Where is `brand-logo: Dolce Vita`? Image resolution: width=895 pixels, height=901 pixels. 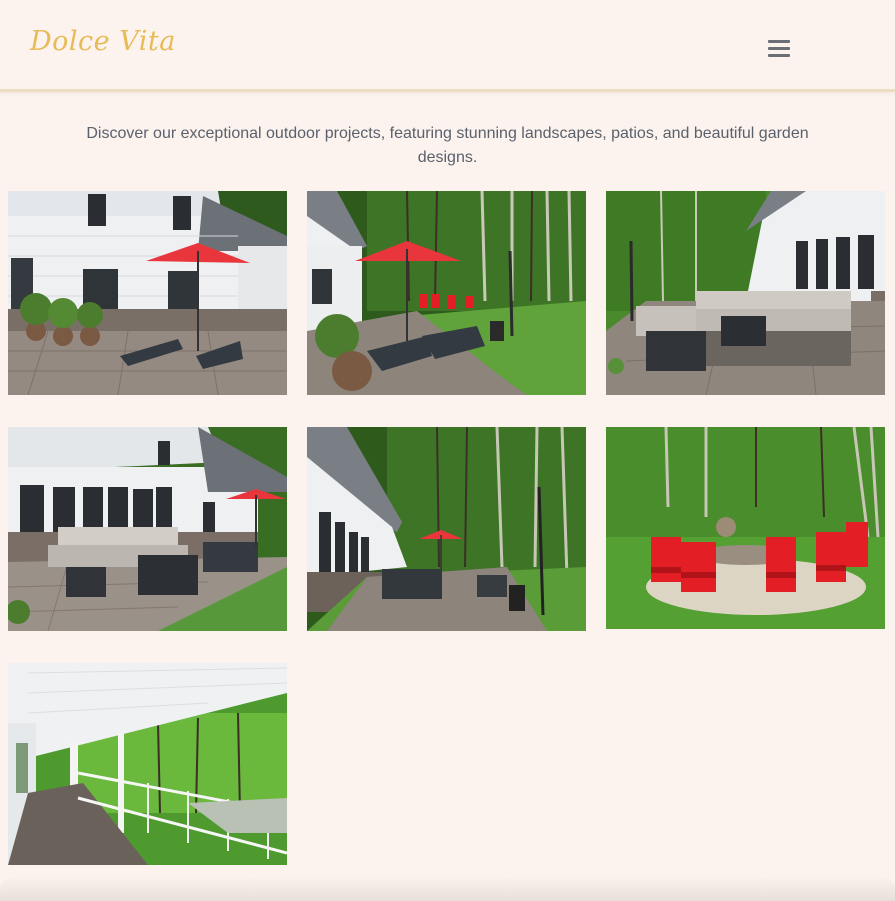
brand-logo: Dolce Vita is located at coordinates (103, 41).